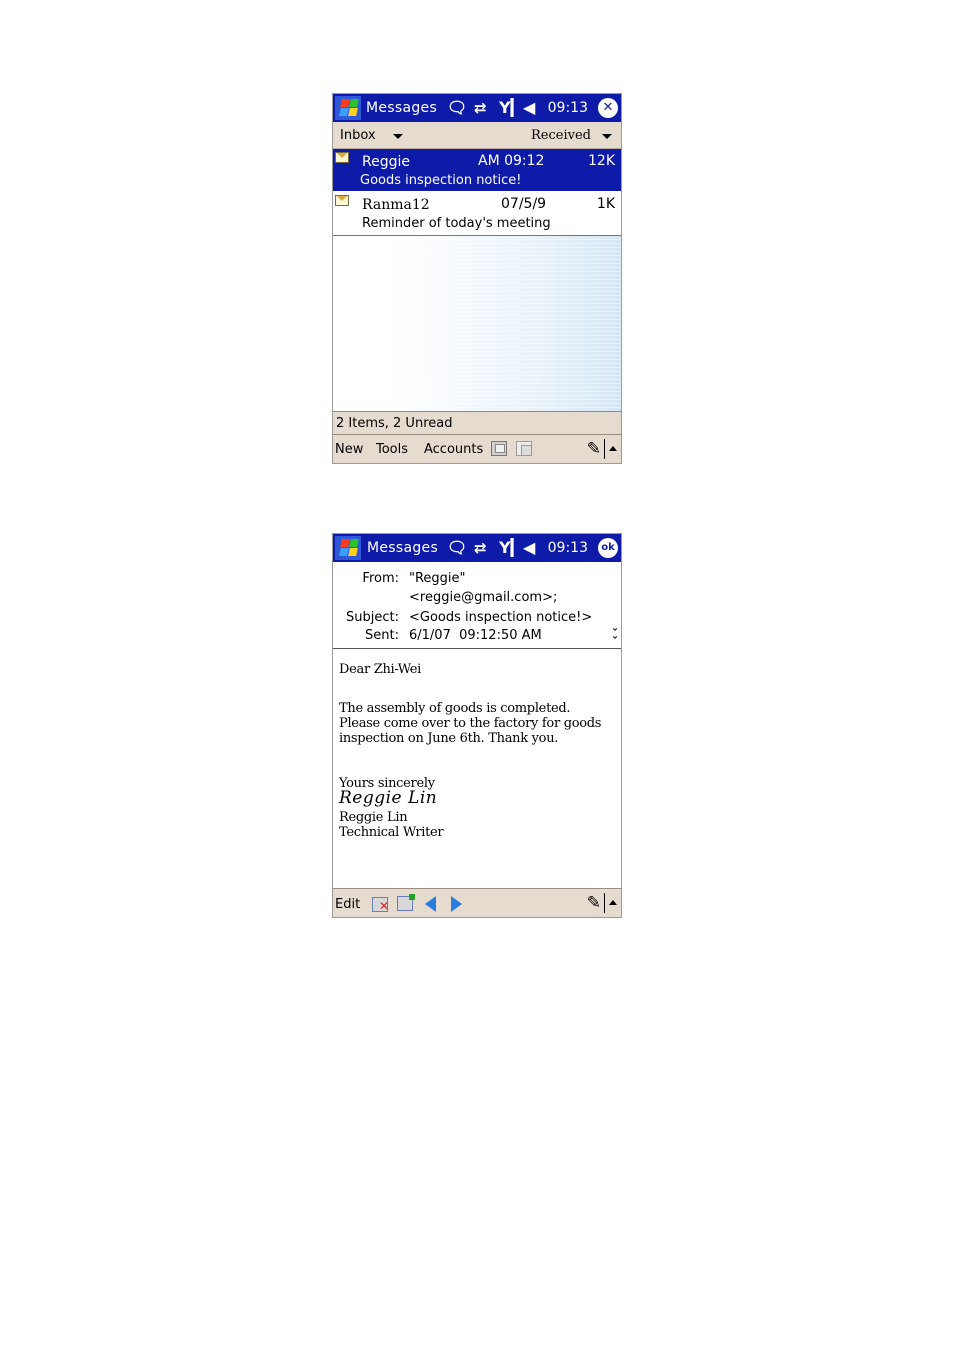 The height and width of the screenshot is (1350, 954). Describe the element at coordinates (349, 449) in the screenshot. I see `new-menu: New` at that location.